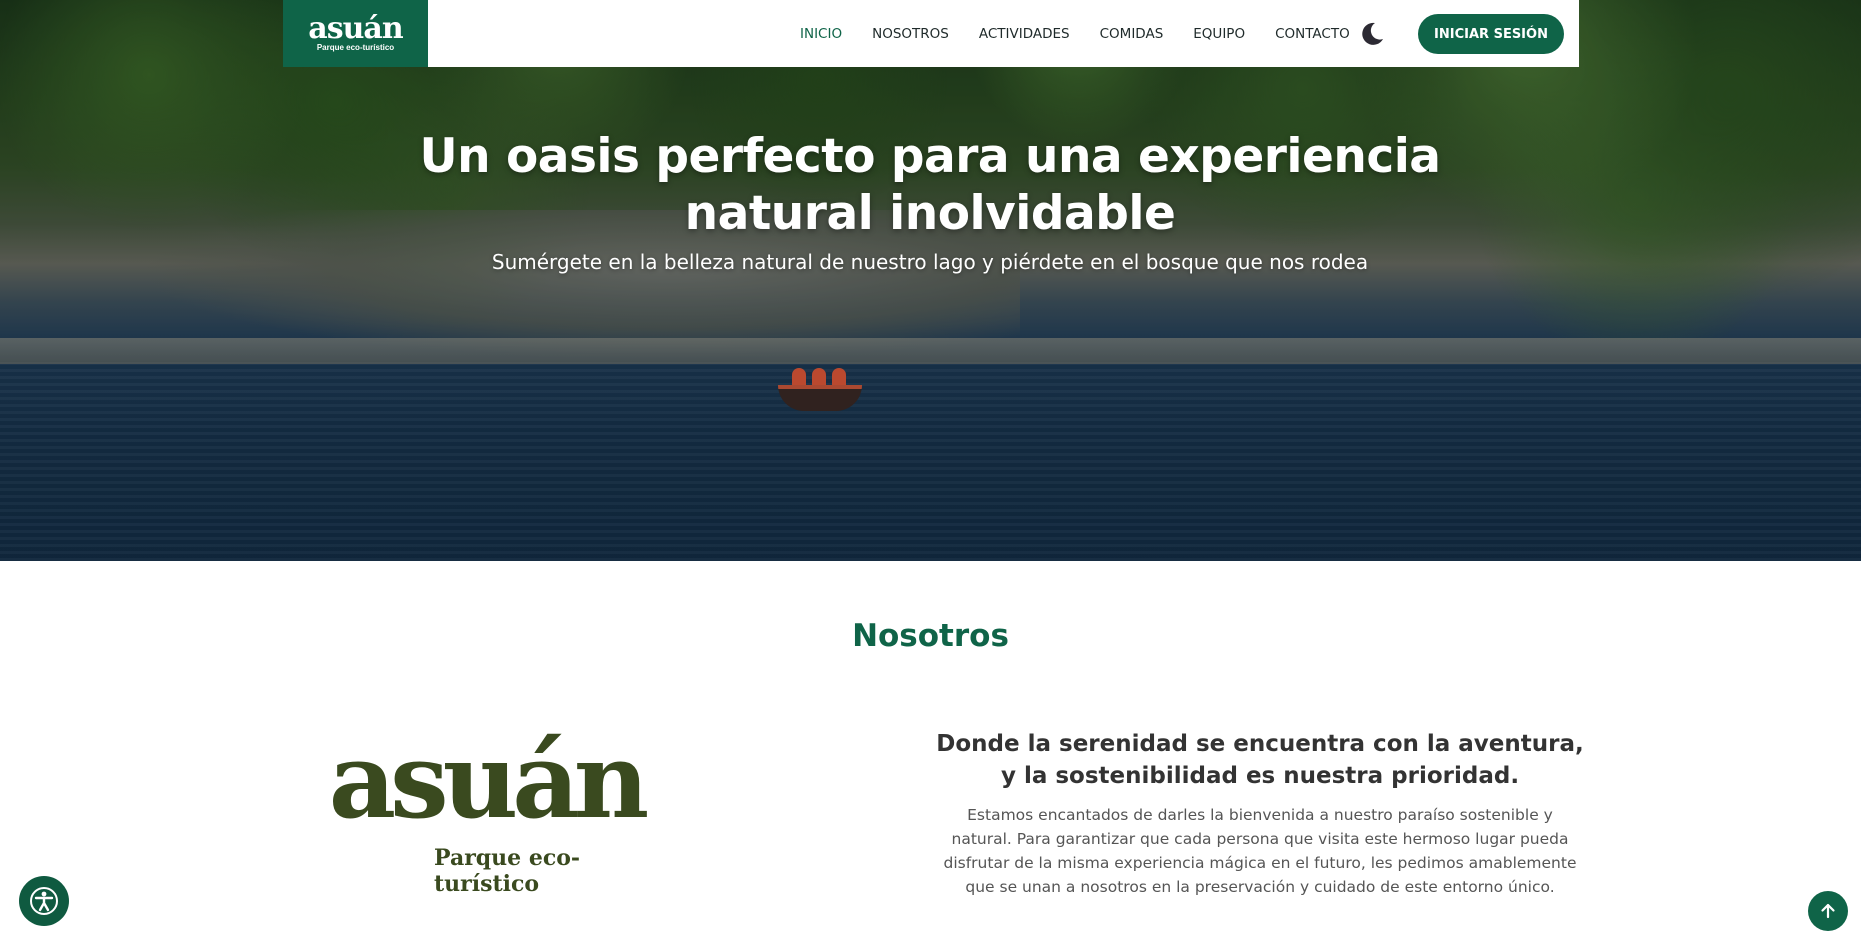 This screenshot has height=945, width=1861. I want to click on nav-item-nosotros: NOSOTROS, so click(910, 34).